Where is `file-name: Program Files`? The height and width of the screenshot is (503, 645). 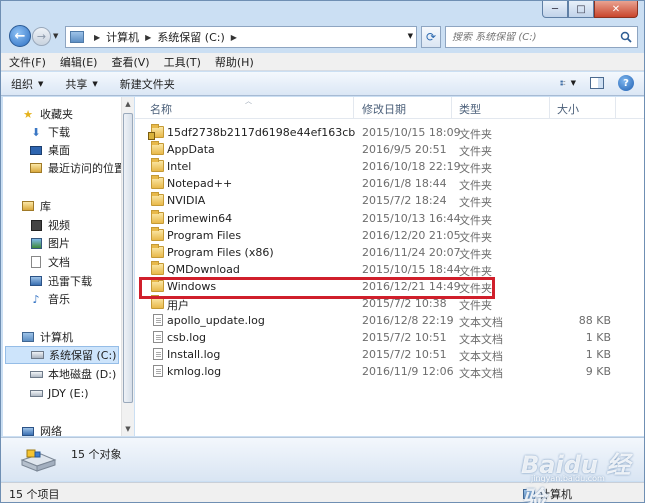
file-name: Program Files is located at coordinates (204, 235).